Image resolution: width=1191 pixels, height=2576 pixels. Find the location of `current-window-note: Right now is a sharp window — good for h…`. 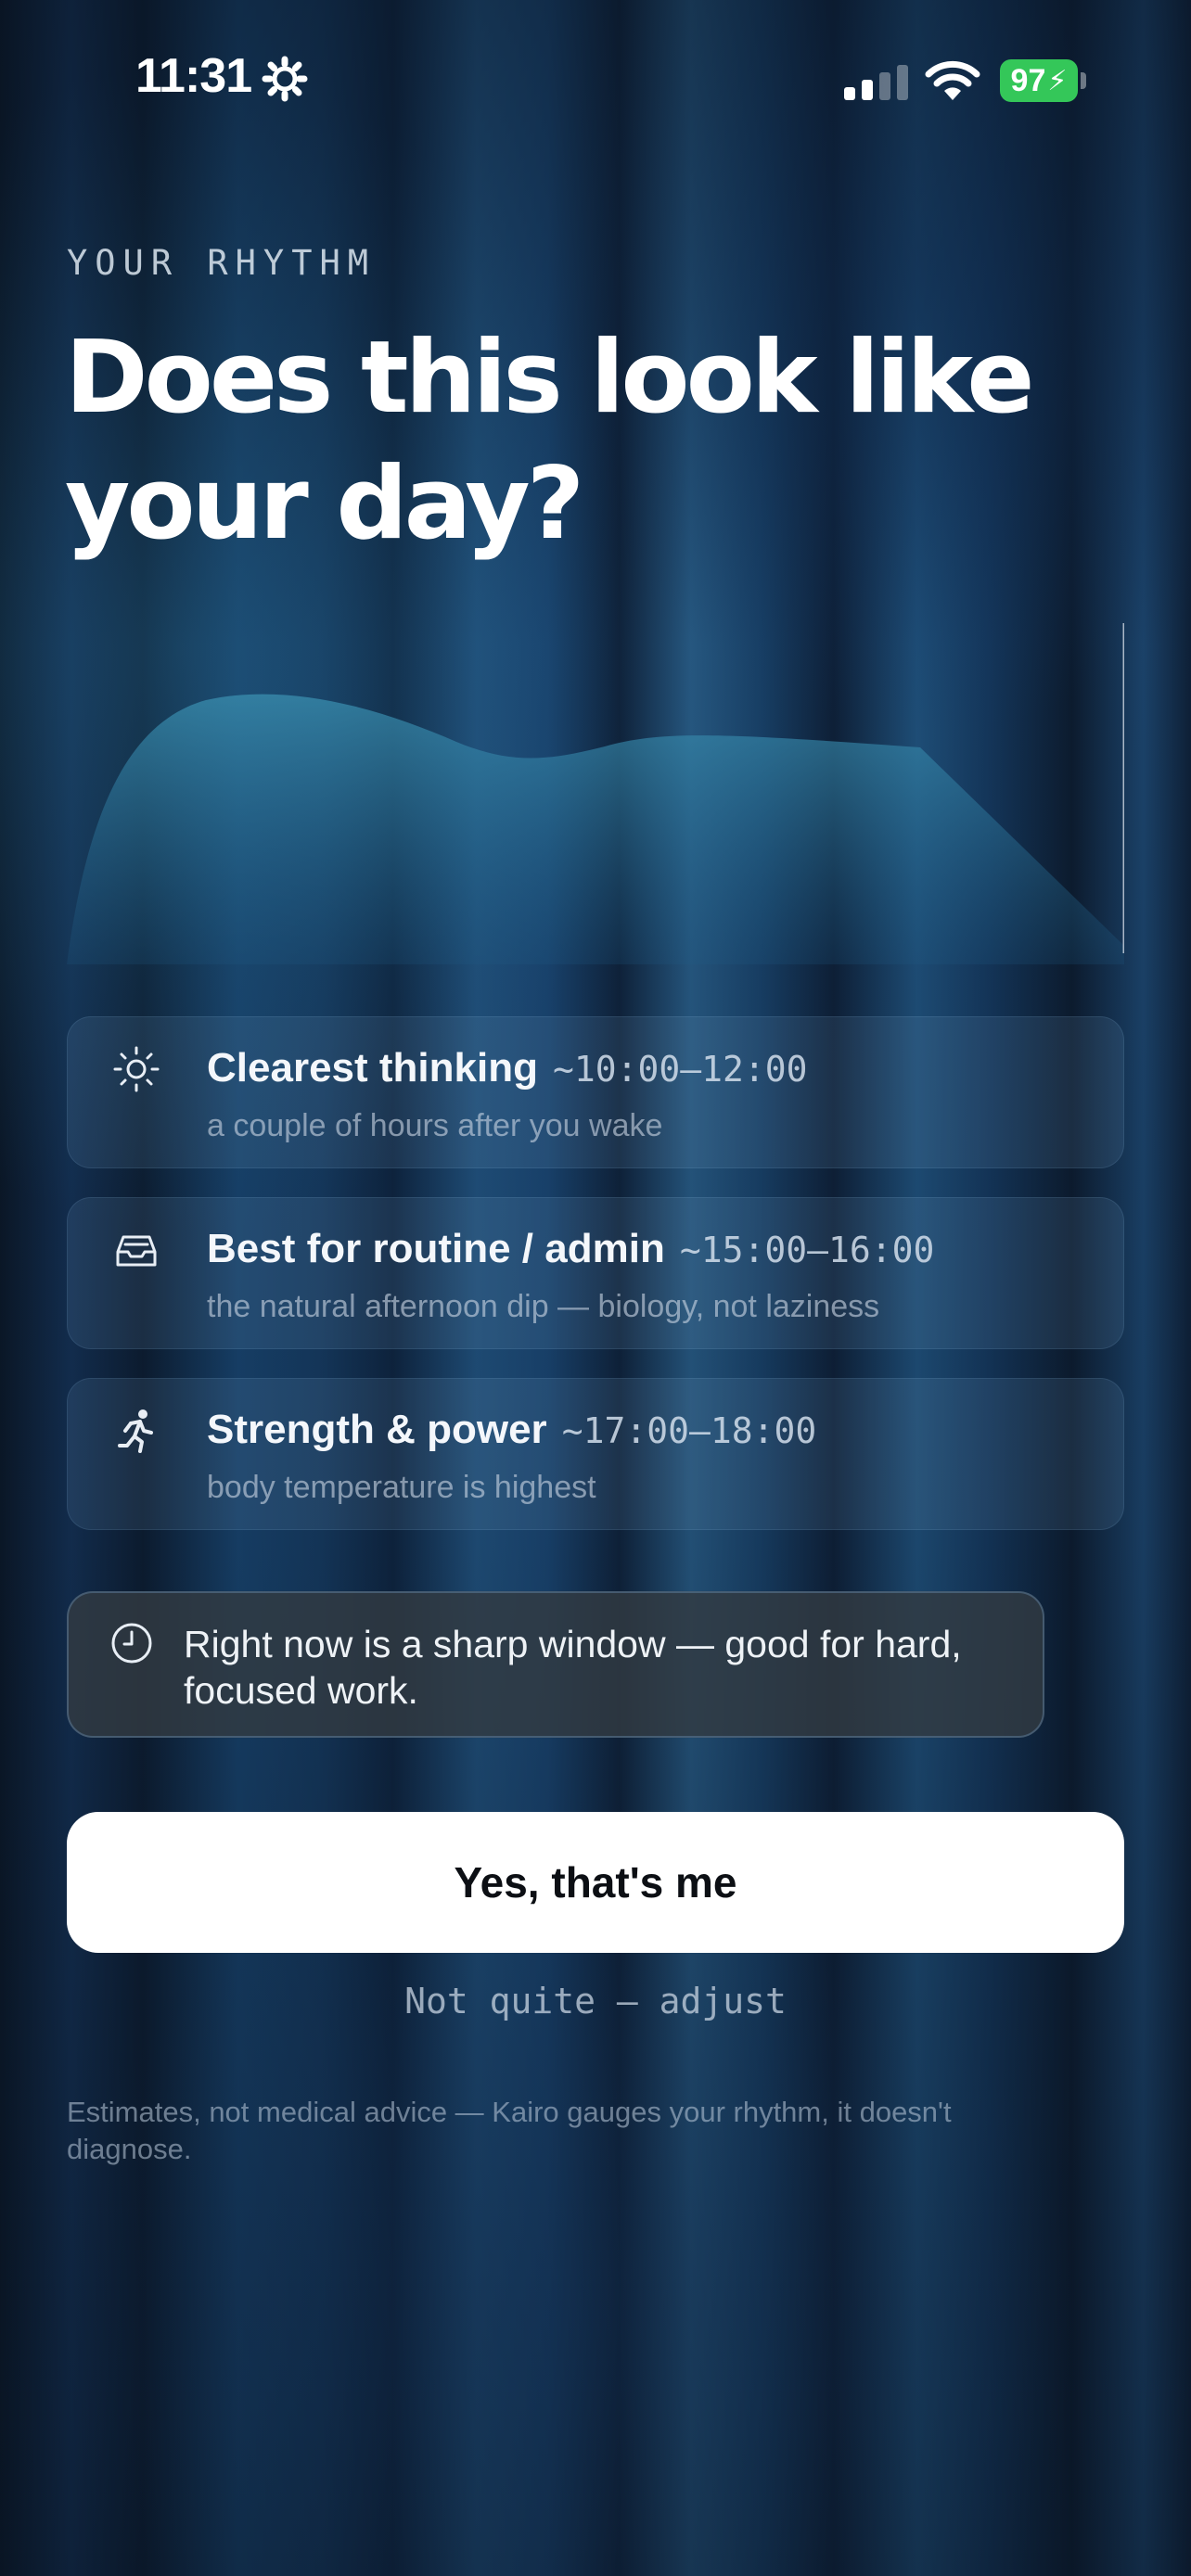

current-window-note: Right now is a sharp window — good for h… is located at coordinates (555, 1665).